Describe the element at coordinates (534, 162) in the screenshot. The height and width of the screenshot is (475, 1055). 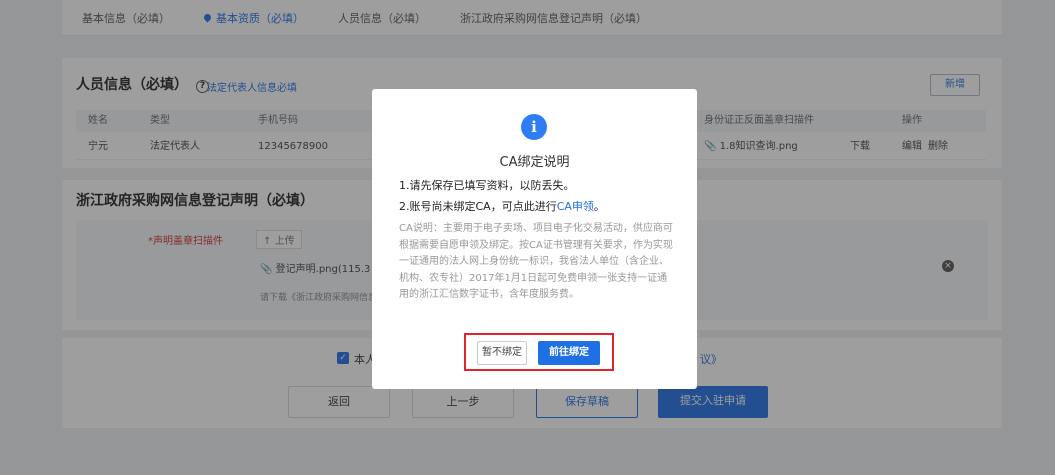
I see `dialog-title: CA绑定说明` at that location.